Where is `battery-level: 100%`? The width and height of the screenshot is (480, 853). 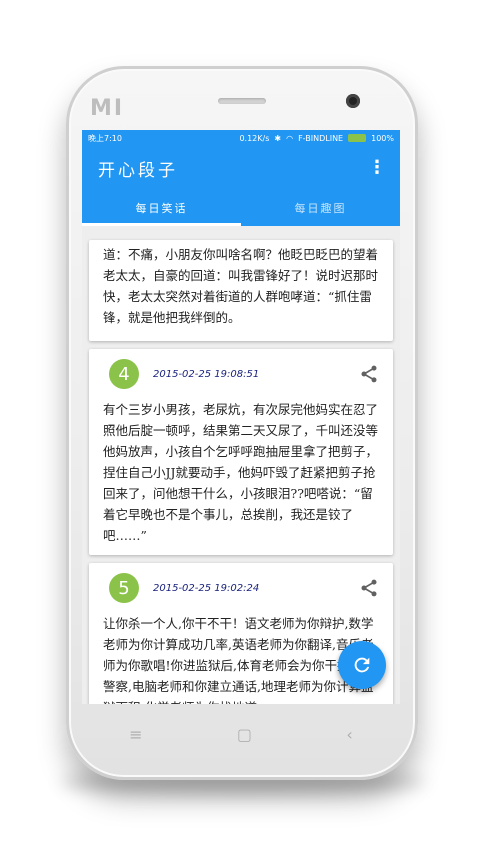
battery-level: 100% is located at coordinates (382, 138).